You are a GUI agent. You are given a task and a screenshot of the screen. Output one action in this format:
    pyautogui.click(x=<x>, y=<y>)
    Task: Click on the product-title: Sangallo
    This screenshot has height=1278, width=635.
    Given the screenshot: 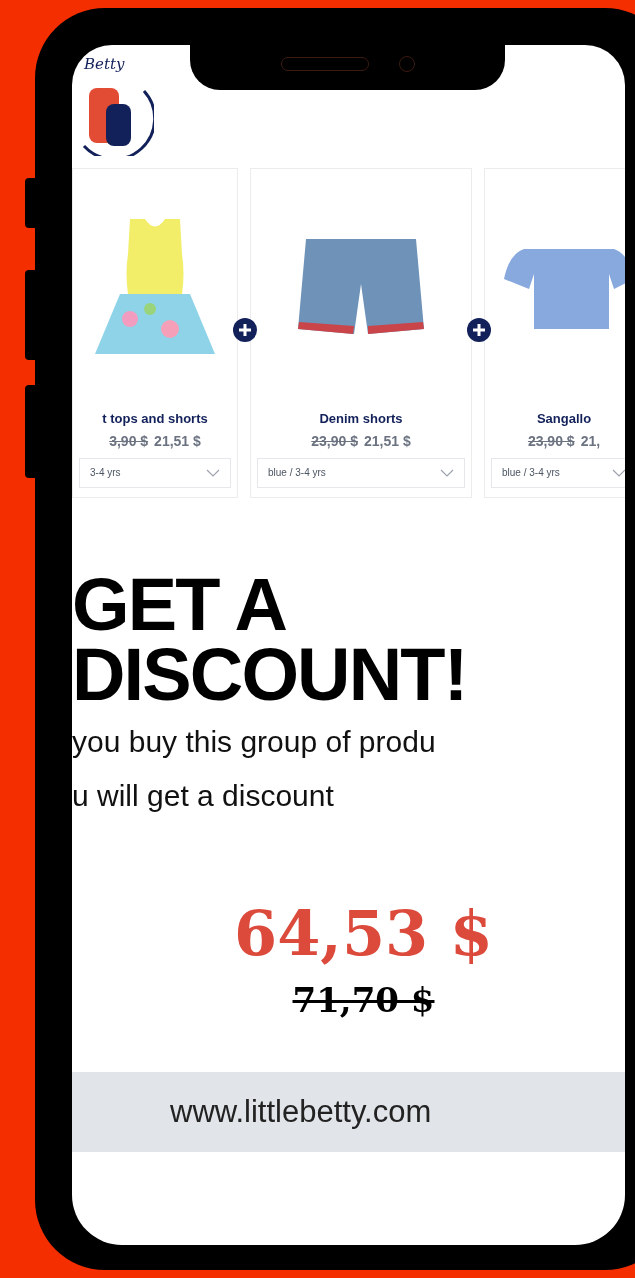 What is the action you would take?
    pyautogui.click(x=564, y=419)
    